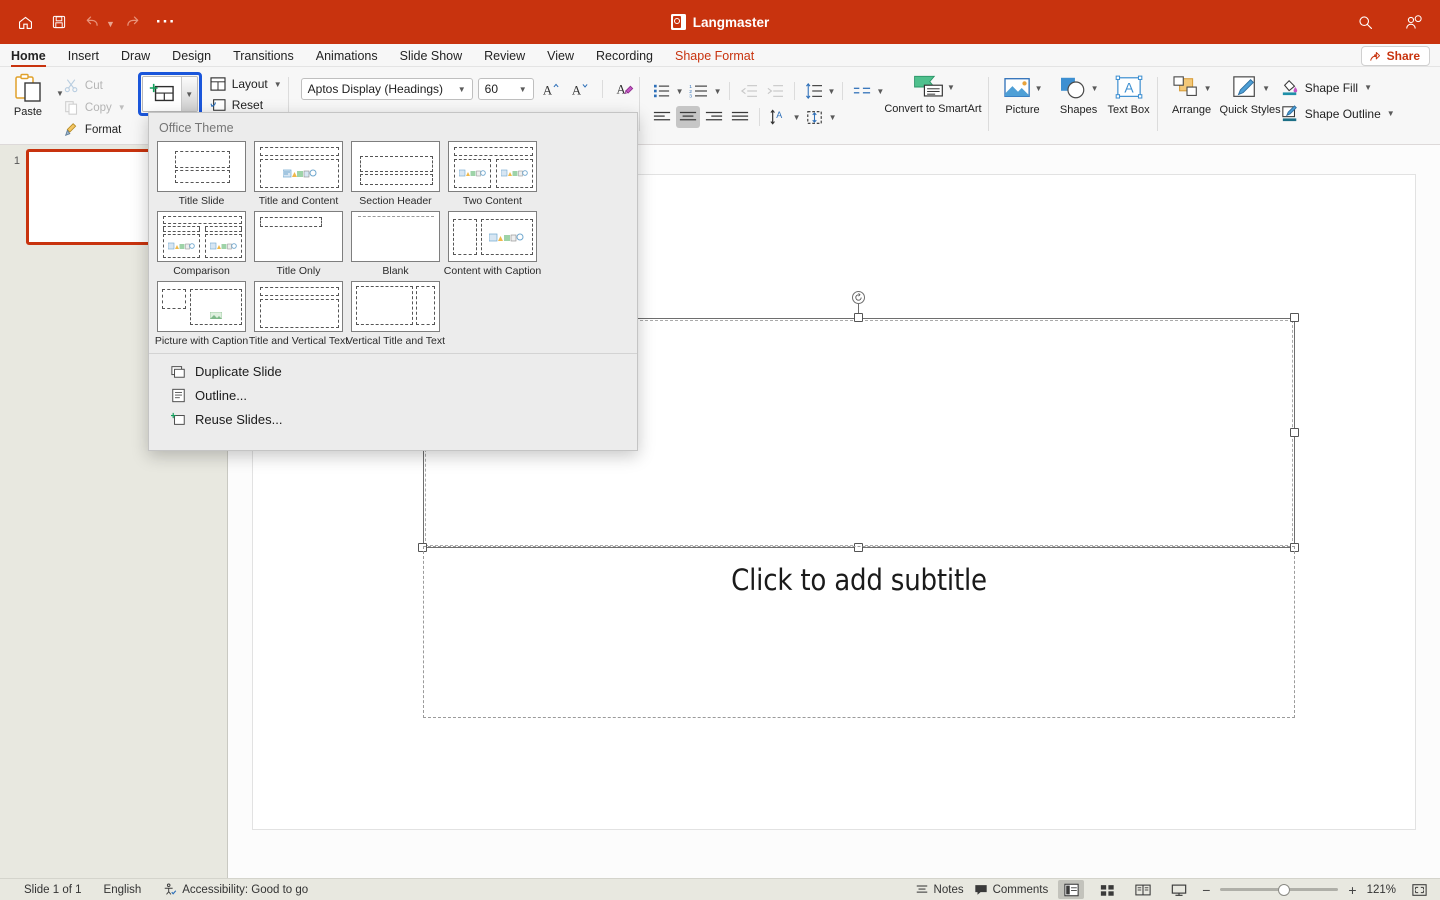 The width and height of the screenshot is (1440, 900). What do you see at coordinates (110, 24) in the screenshot?
I see `undo-dropdown-icon: ▼` at bounding box center [110, 24].